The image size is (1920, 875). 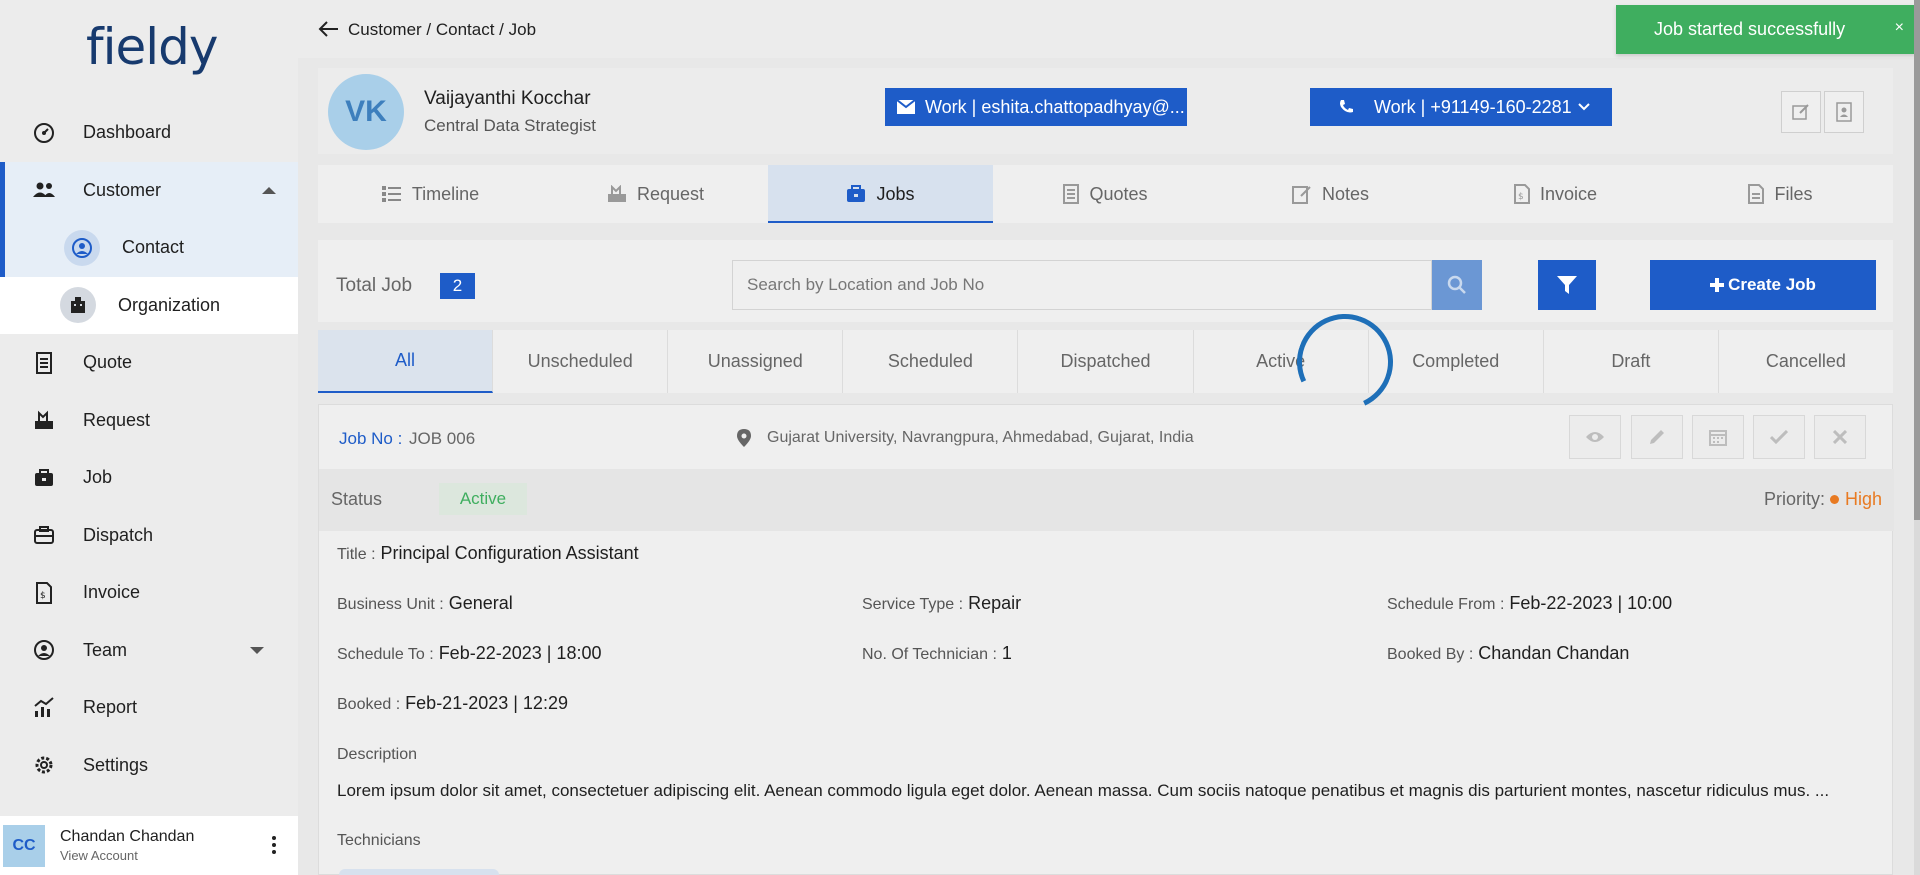 I want to click on filter-button, so click(x=1567, y=285).